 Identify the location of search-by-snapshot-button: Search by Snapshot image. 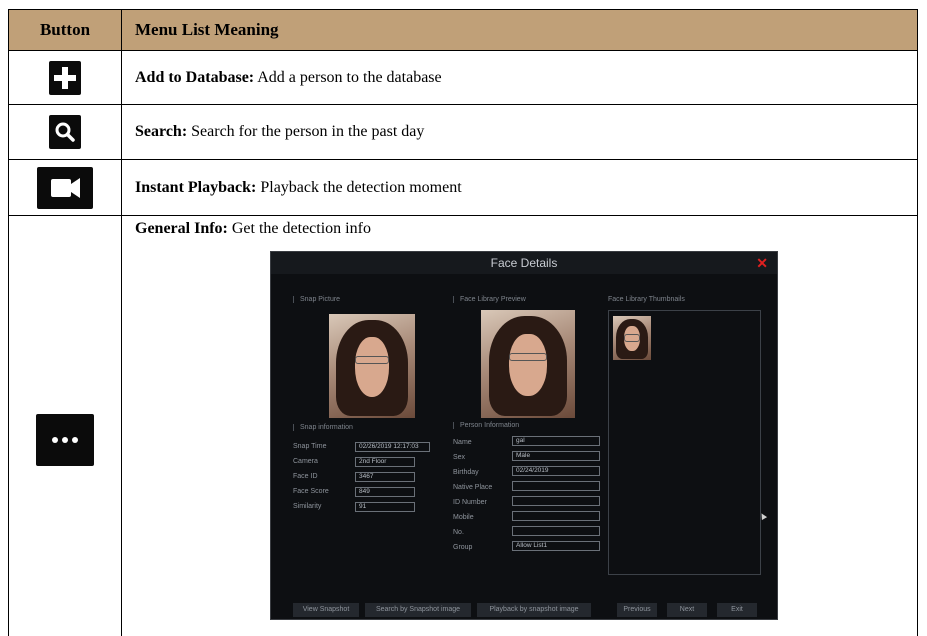
(418, 610).